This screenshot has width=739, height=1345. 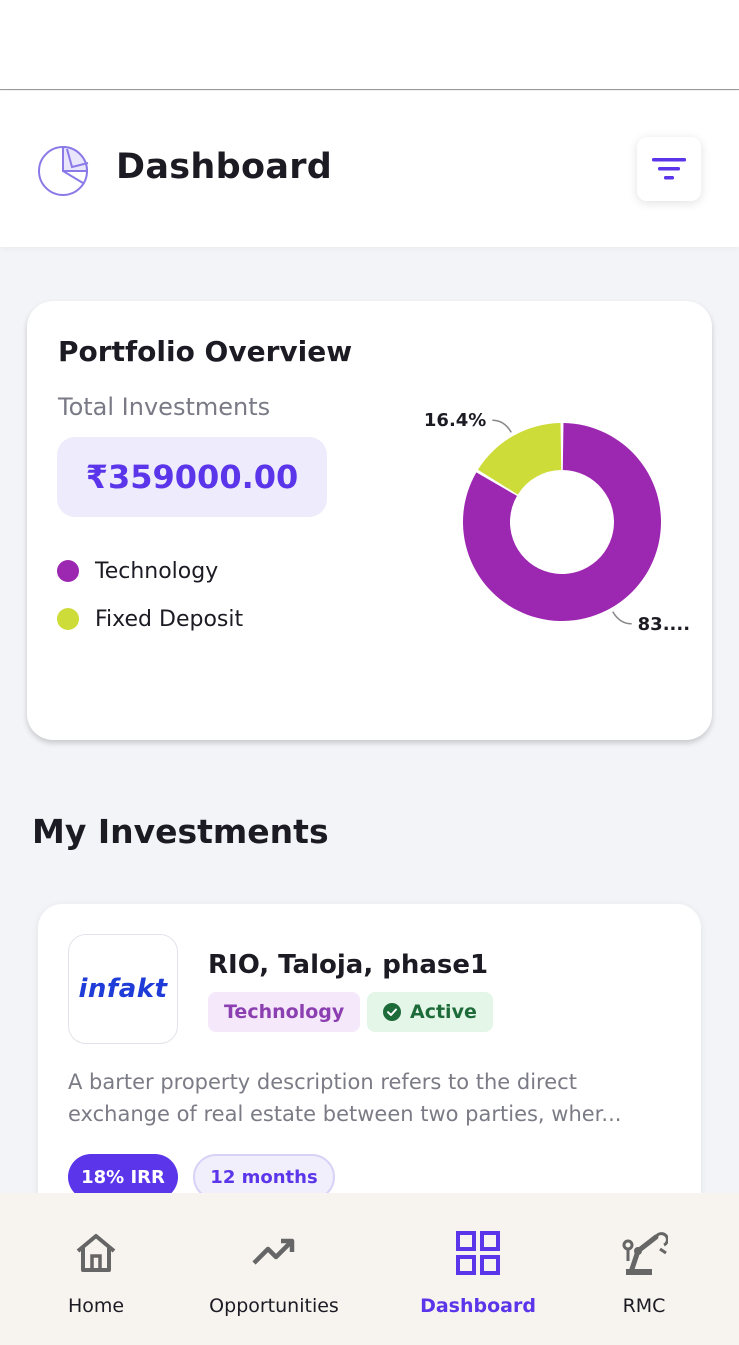 What do you see at coordinates (180, 831) in the screenshot?
I see `my-investments-title: My Investments` at bounding box center [180, 831].